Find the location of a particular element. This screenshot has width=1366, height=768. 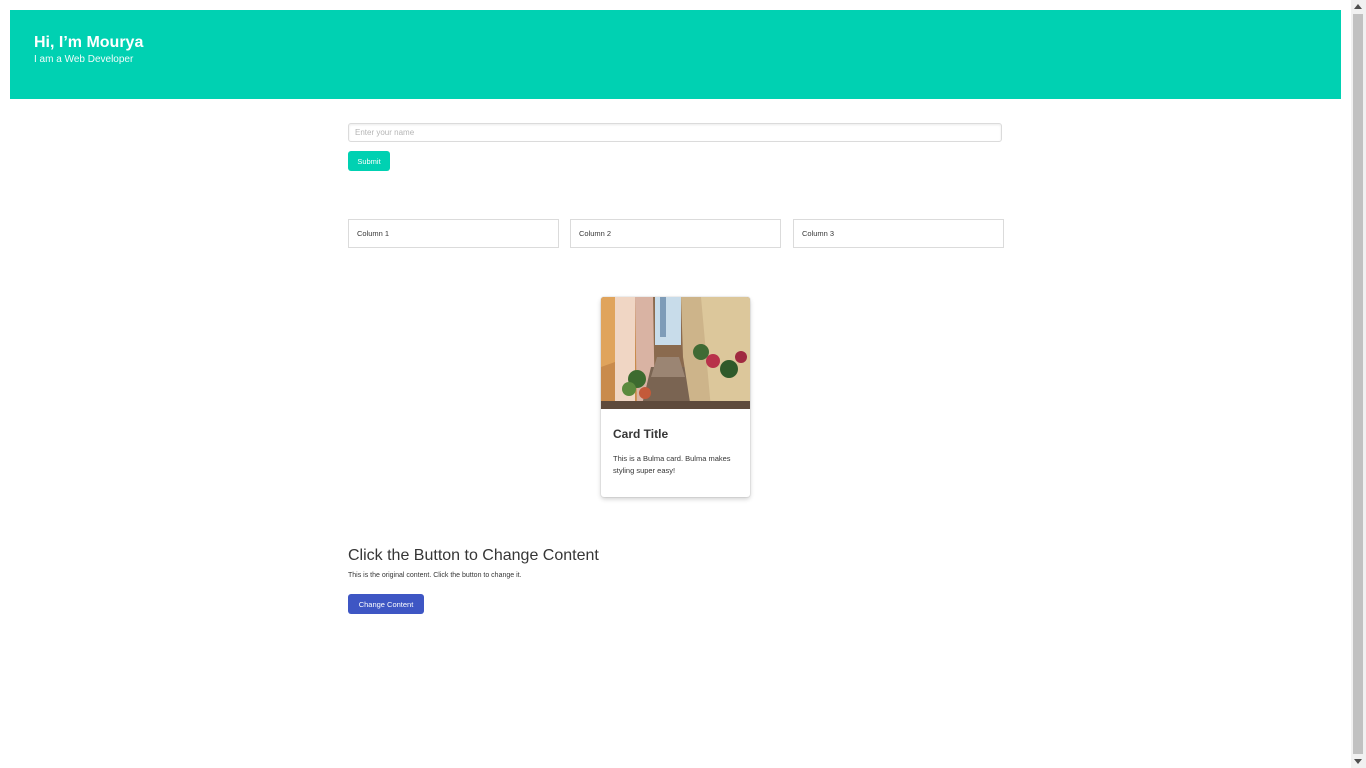

arrow-up-icon is located at coordinates (1358, 6).